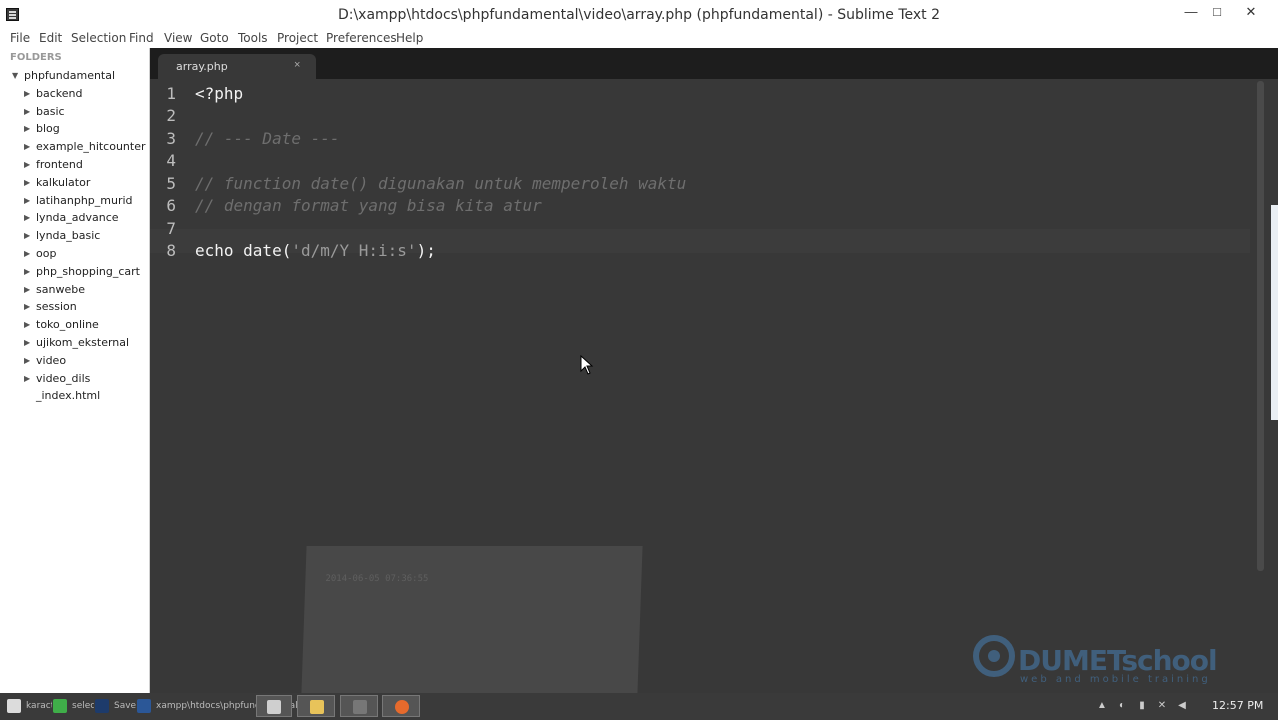 The height and width of the screenshot is (720, 1278). I want to click on sidebar-item-backend: ▶ backend, so click(53, 93).